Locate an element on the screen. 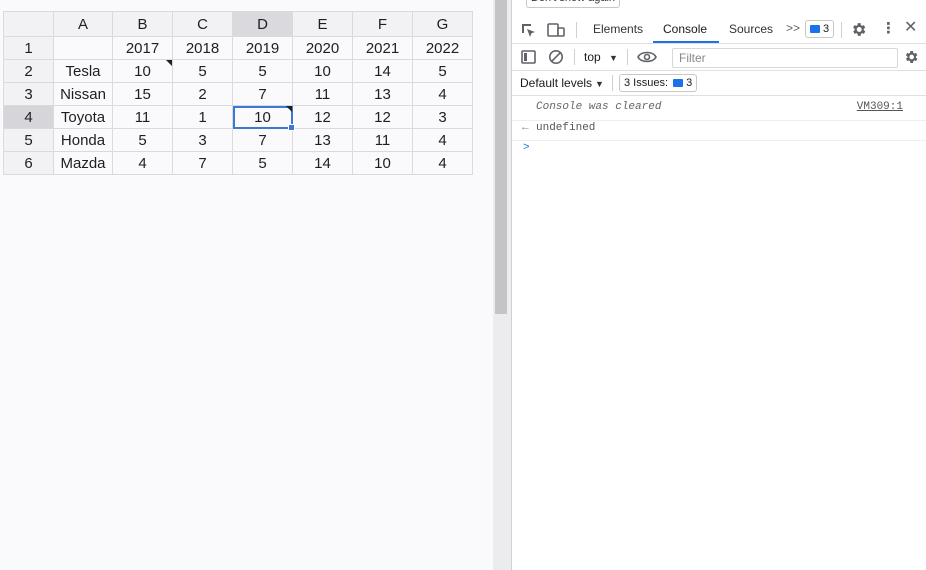 This screenshot has width=926, height=570. selected-cell: 10 is located at coordinates (263, 118).